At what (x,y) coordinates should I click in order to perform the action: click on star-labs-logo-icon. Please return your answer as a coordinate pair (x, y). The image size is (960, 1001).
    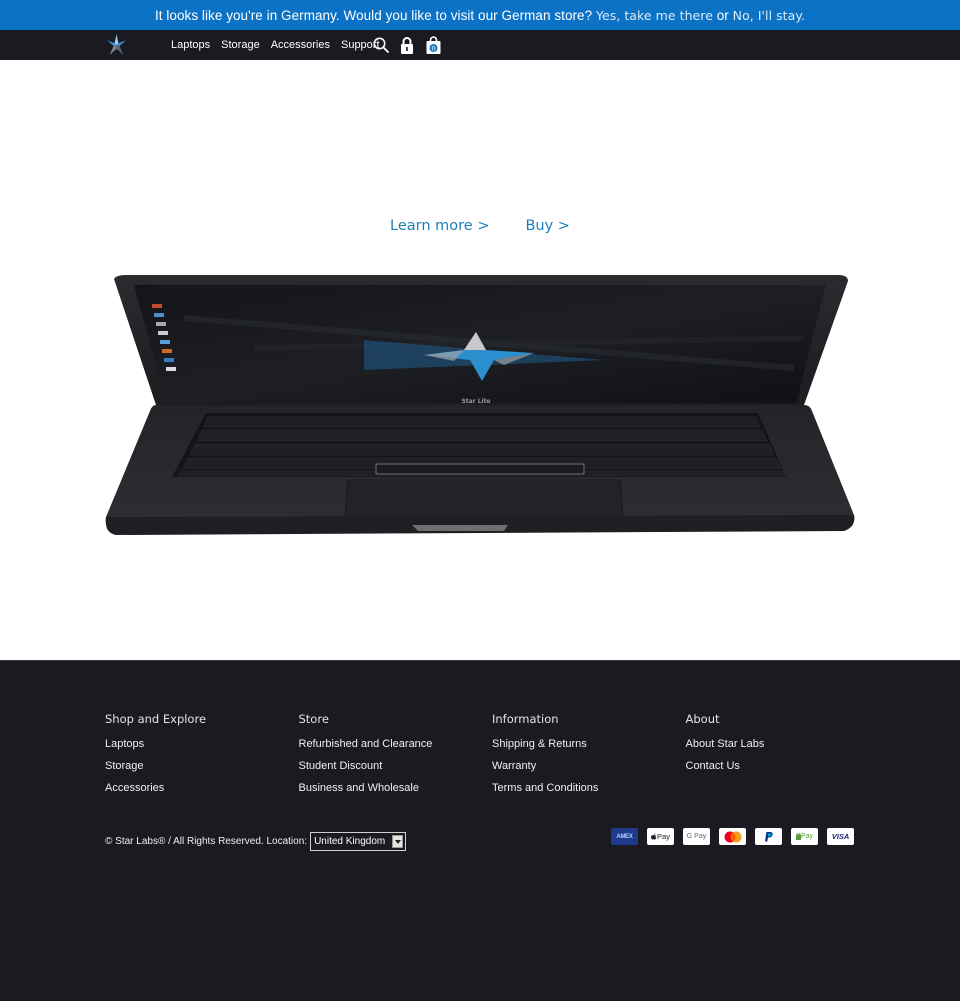
    Looking at the image, I should click on (116, 45).